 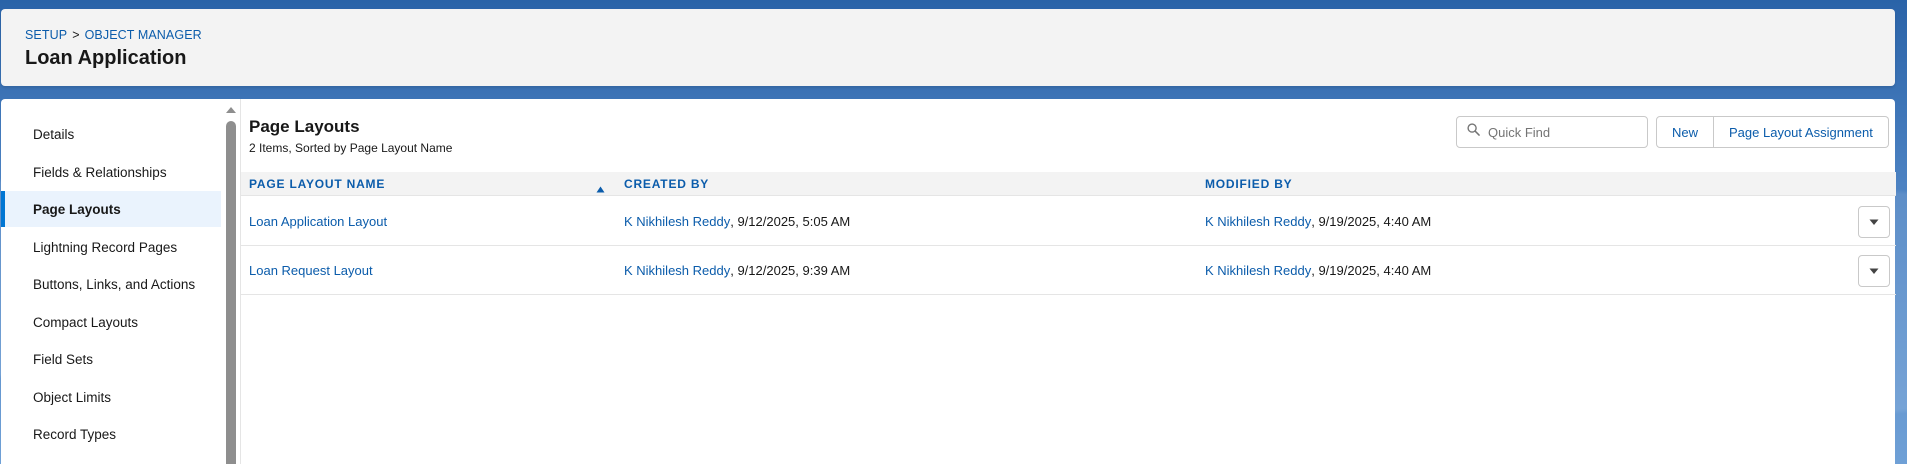 What do you see at coordinates (351, 148) in the screenshot?
I see `list-subtitle: 2 Items, Sorted by Page Layout Name` at bounding box center [351, 148].